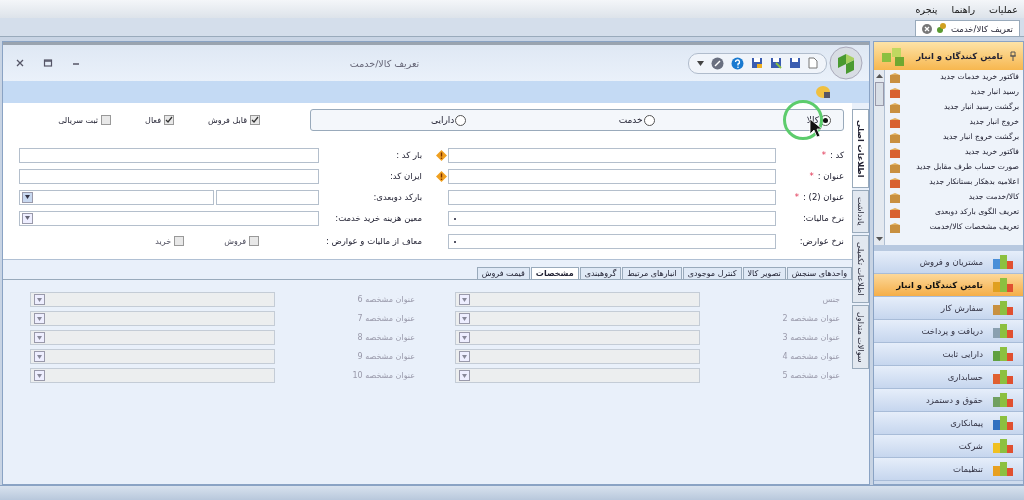 This screenshot has width=1024, height=500. What do you see at coordinates (241, 241) in the screenshot?
I see `checkbox: فروش` at bounding box center [241, 241].